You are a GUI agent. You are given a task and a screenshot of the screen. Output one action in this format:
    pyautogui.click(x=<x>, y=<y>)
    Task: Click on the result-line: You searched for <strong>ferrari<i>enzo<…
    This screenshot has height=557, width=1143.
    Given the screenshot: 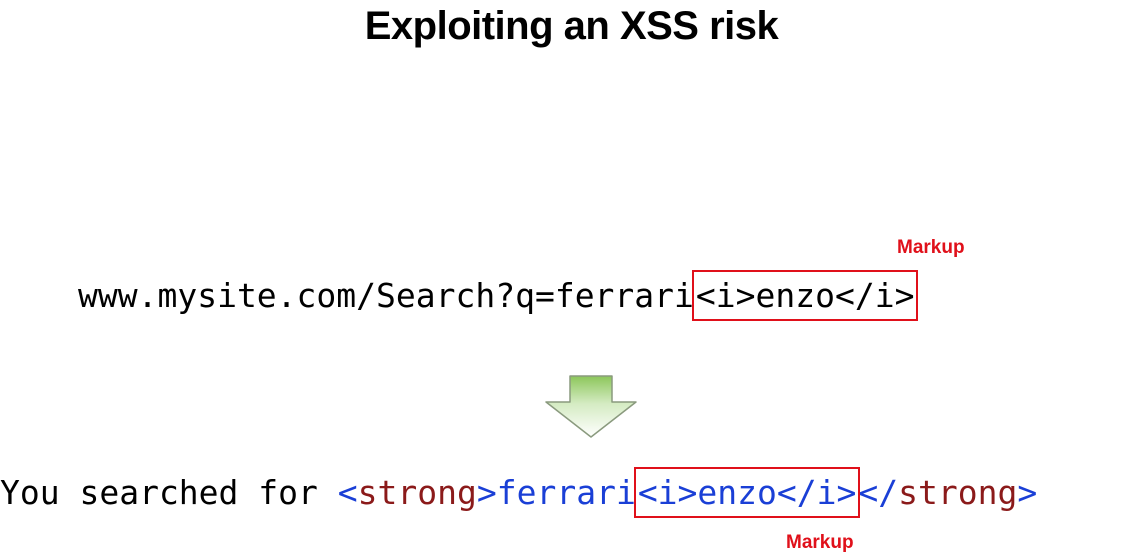 What is the action you would take?
    pyautogui.click(x=519, y=492)
    